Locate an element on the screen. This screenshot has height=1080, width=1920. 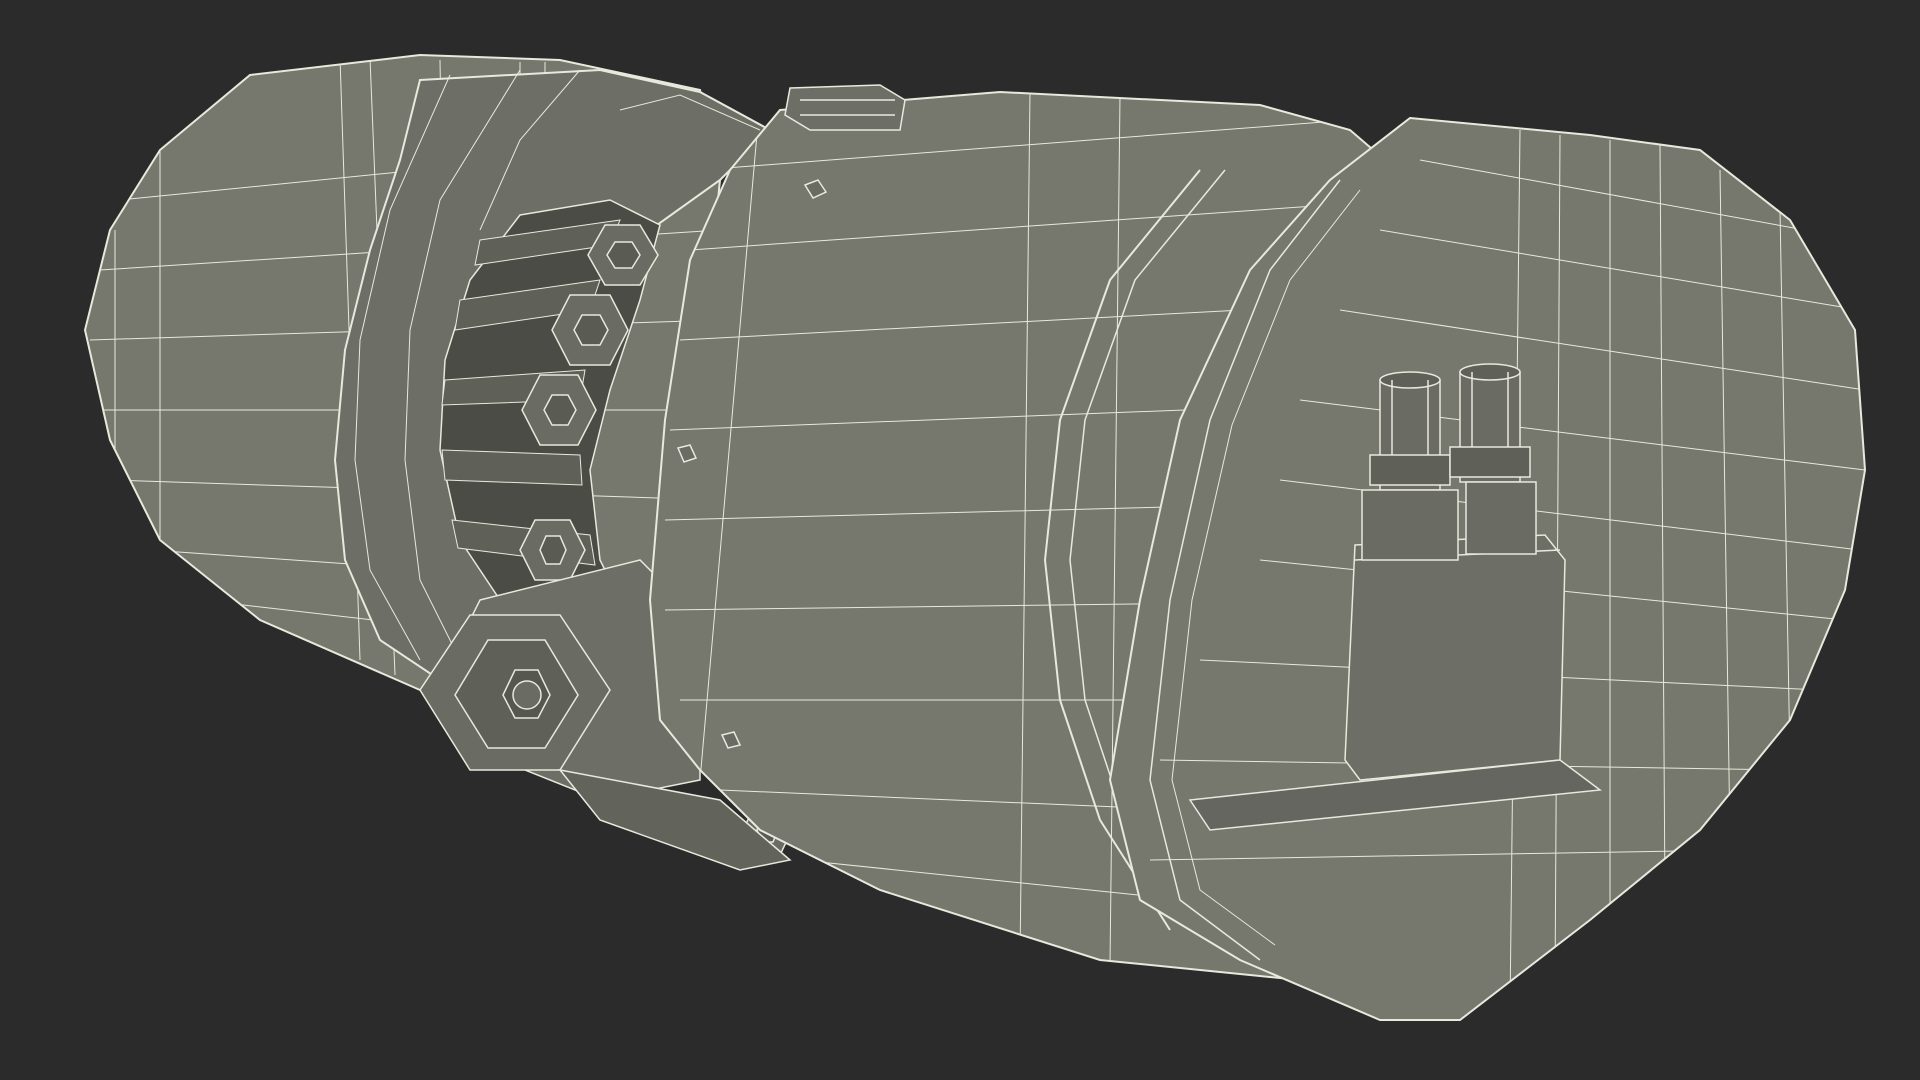
top-bracket-body is located at coordinates (845, 107).